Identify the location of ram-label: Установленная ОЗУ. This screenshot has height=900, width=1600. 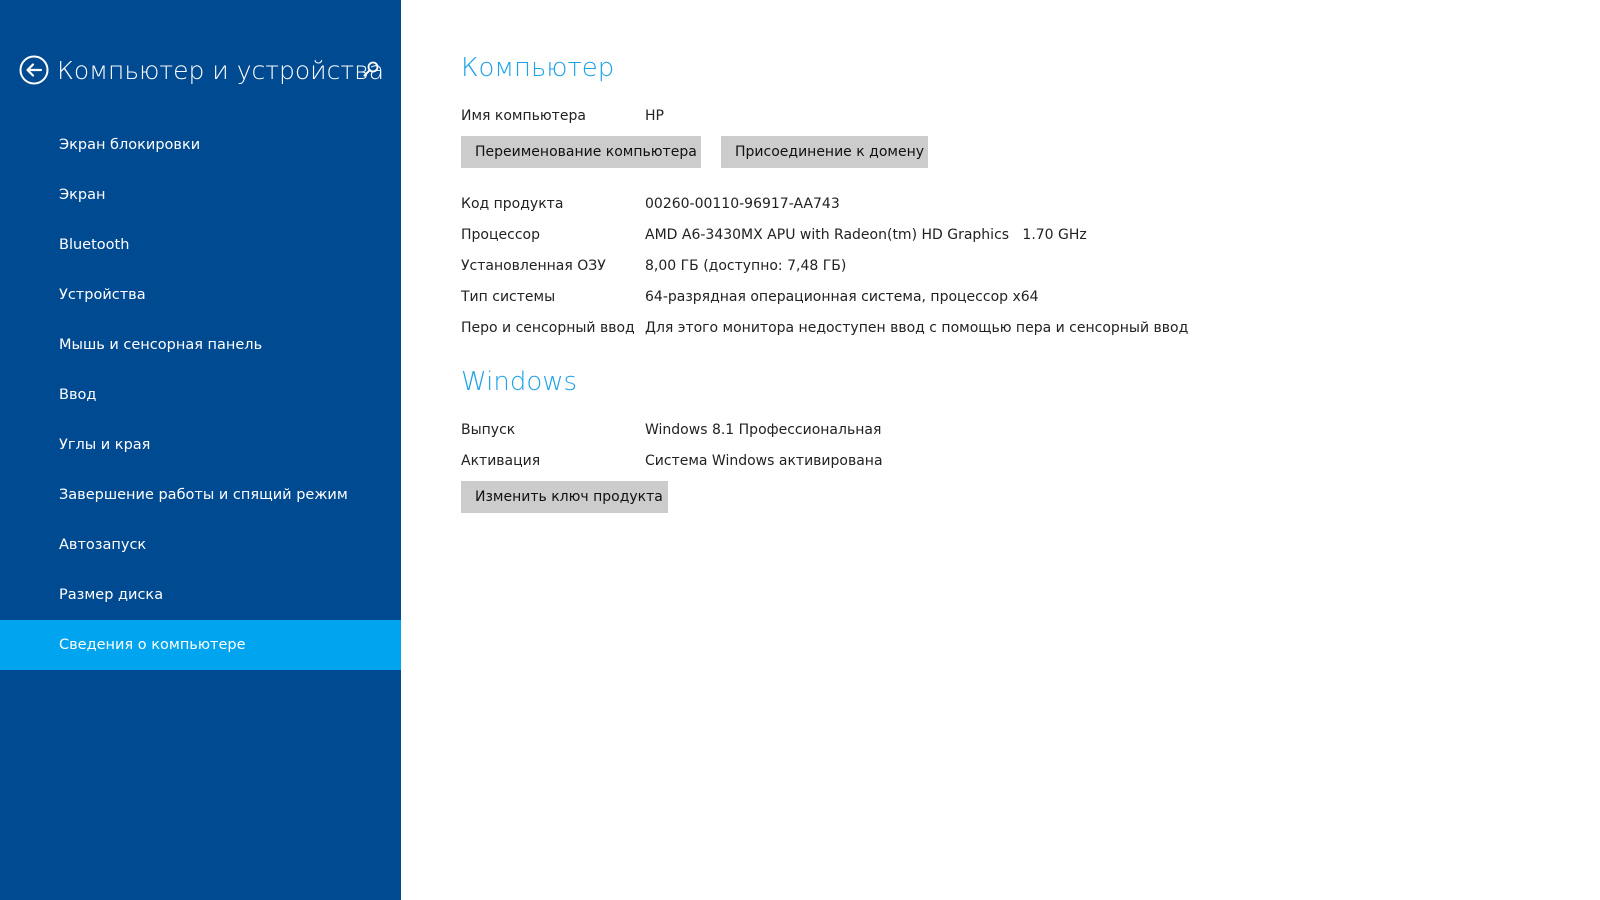
(533, 266).